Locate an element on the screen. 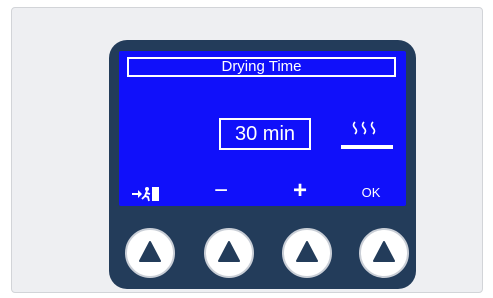  ok-button is located at coordinates (384, 253).